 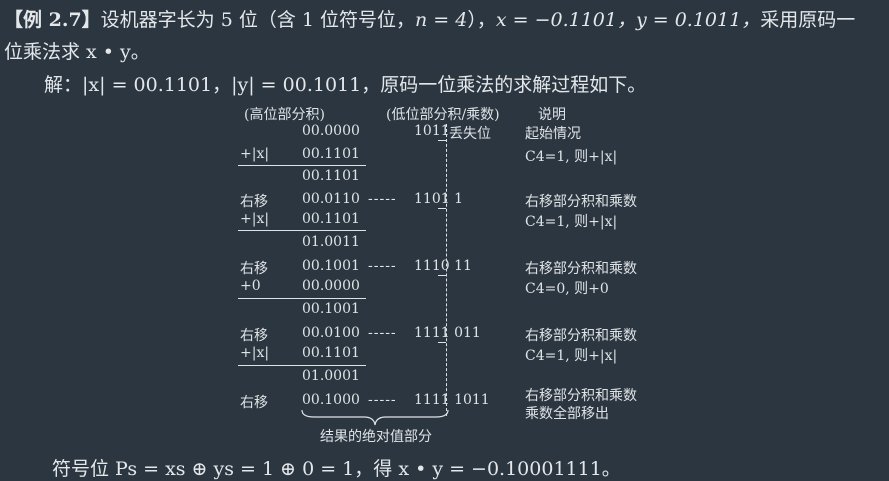 I want to click on solution-rest: 原码一位乘法的求解过程如下。, so click(x=513, y=85).